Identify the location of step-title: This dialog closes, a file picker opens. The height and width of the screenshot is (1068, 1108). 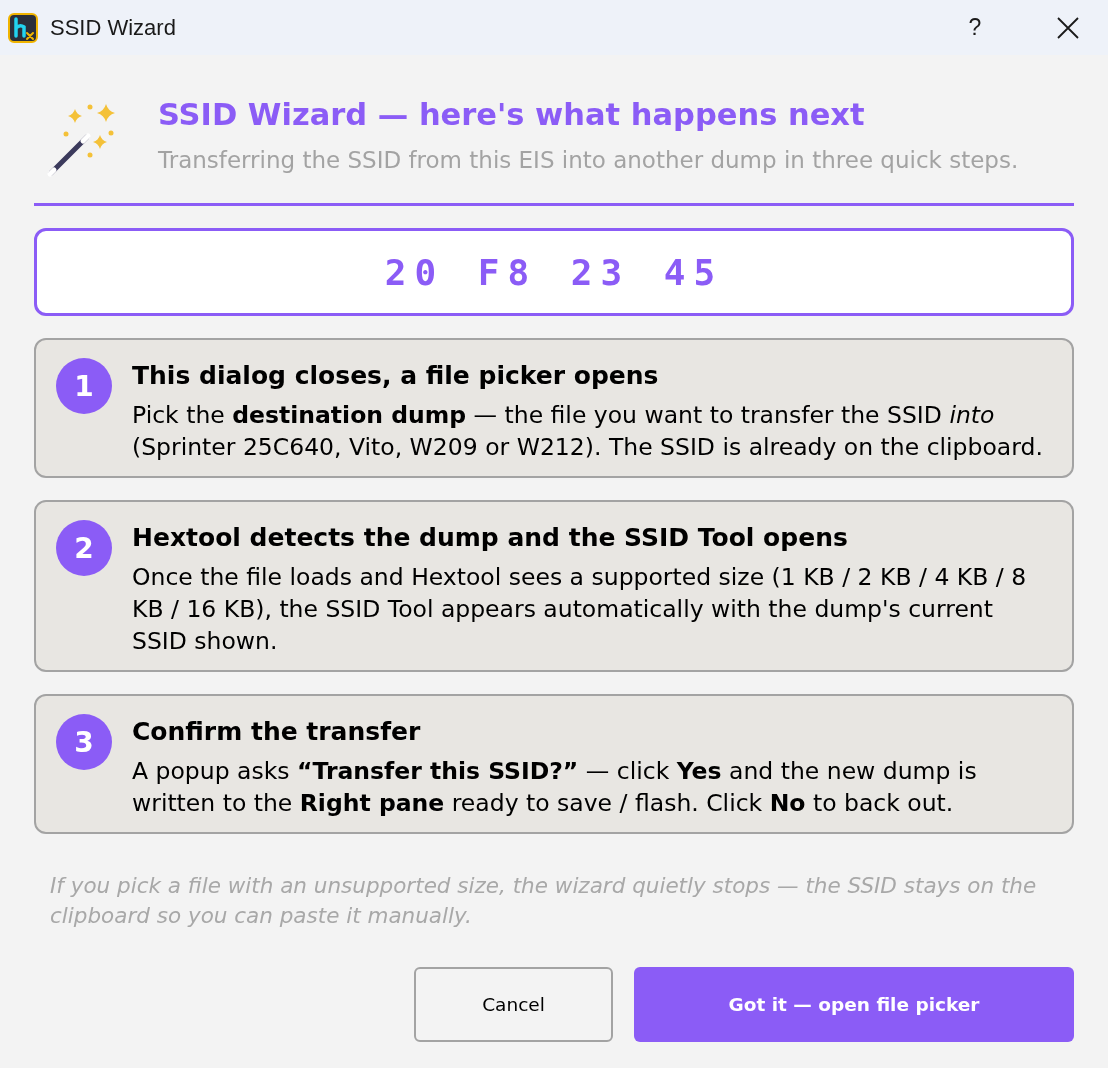
(396, 376).